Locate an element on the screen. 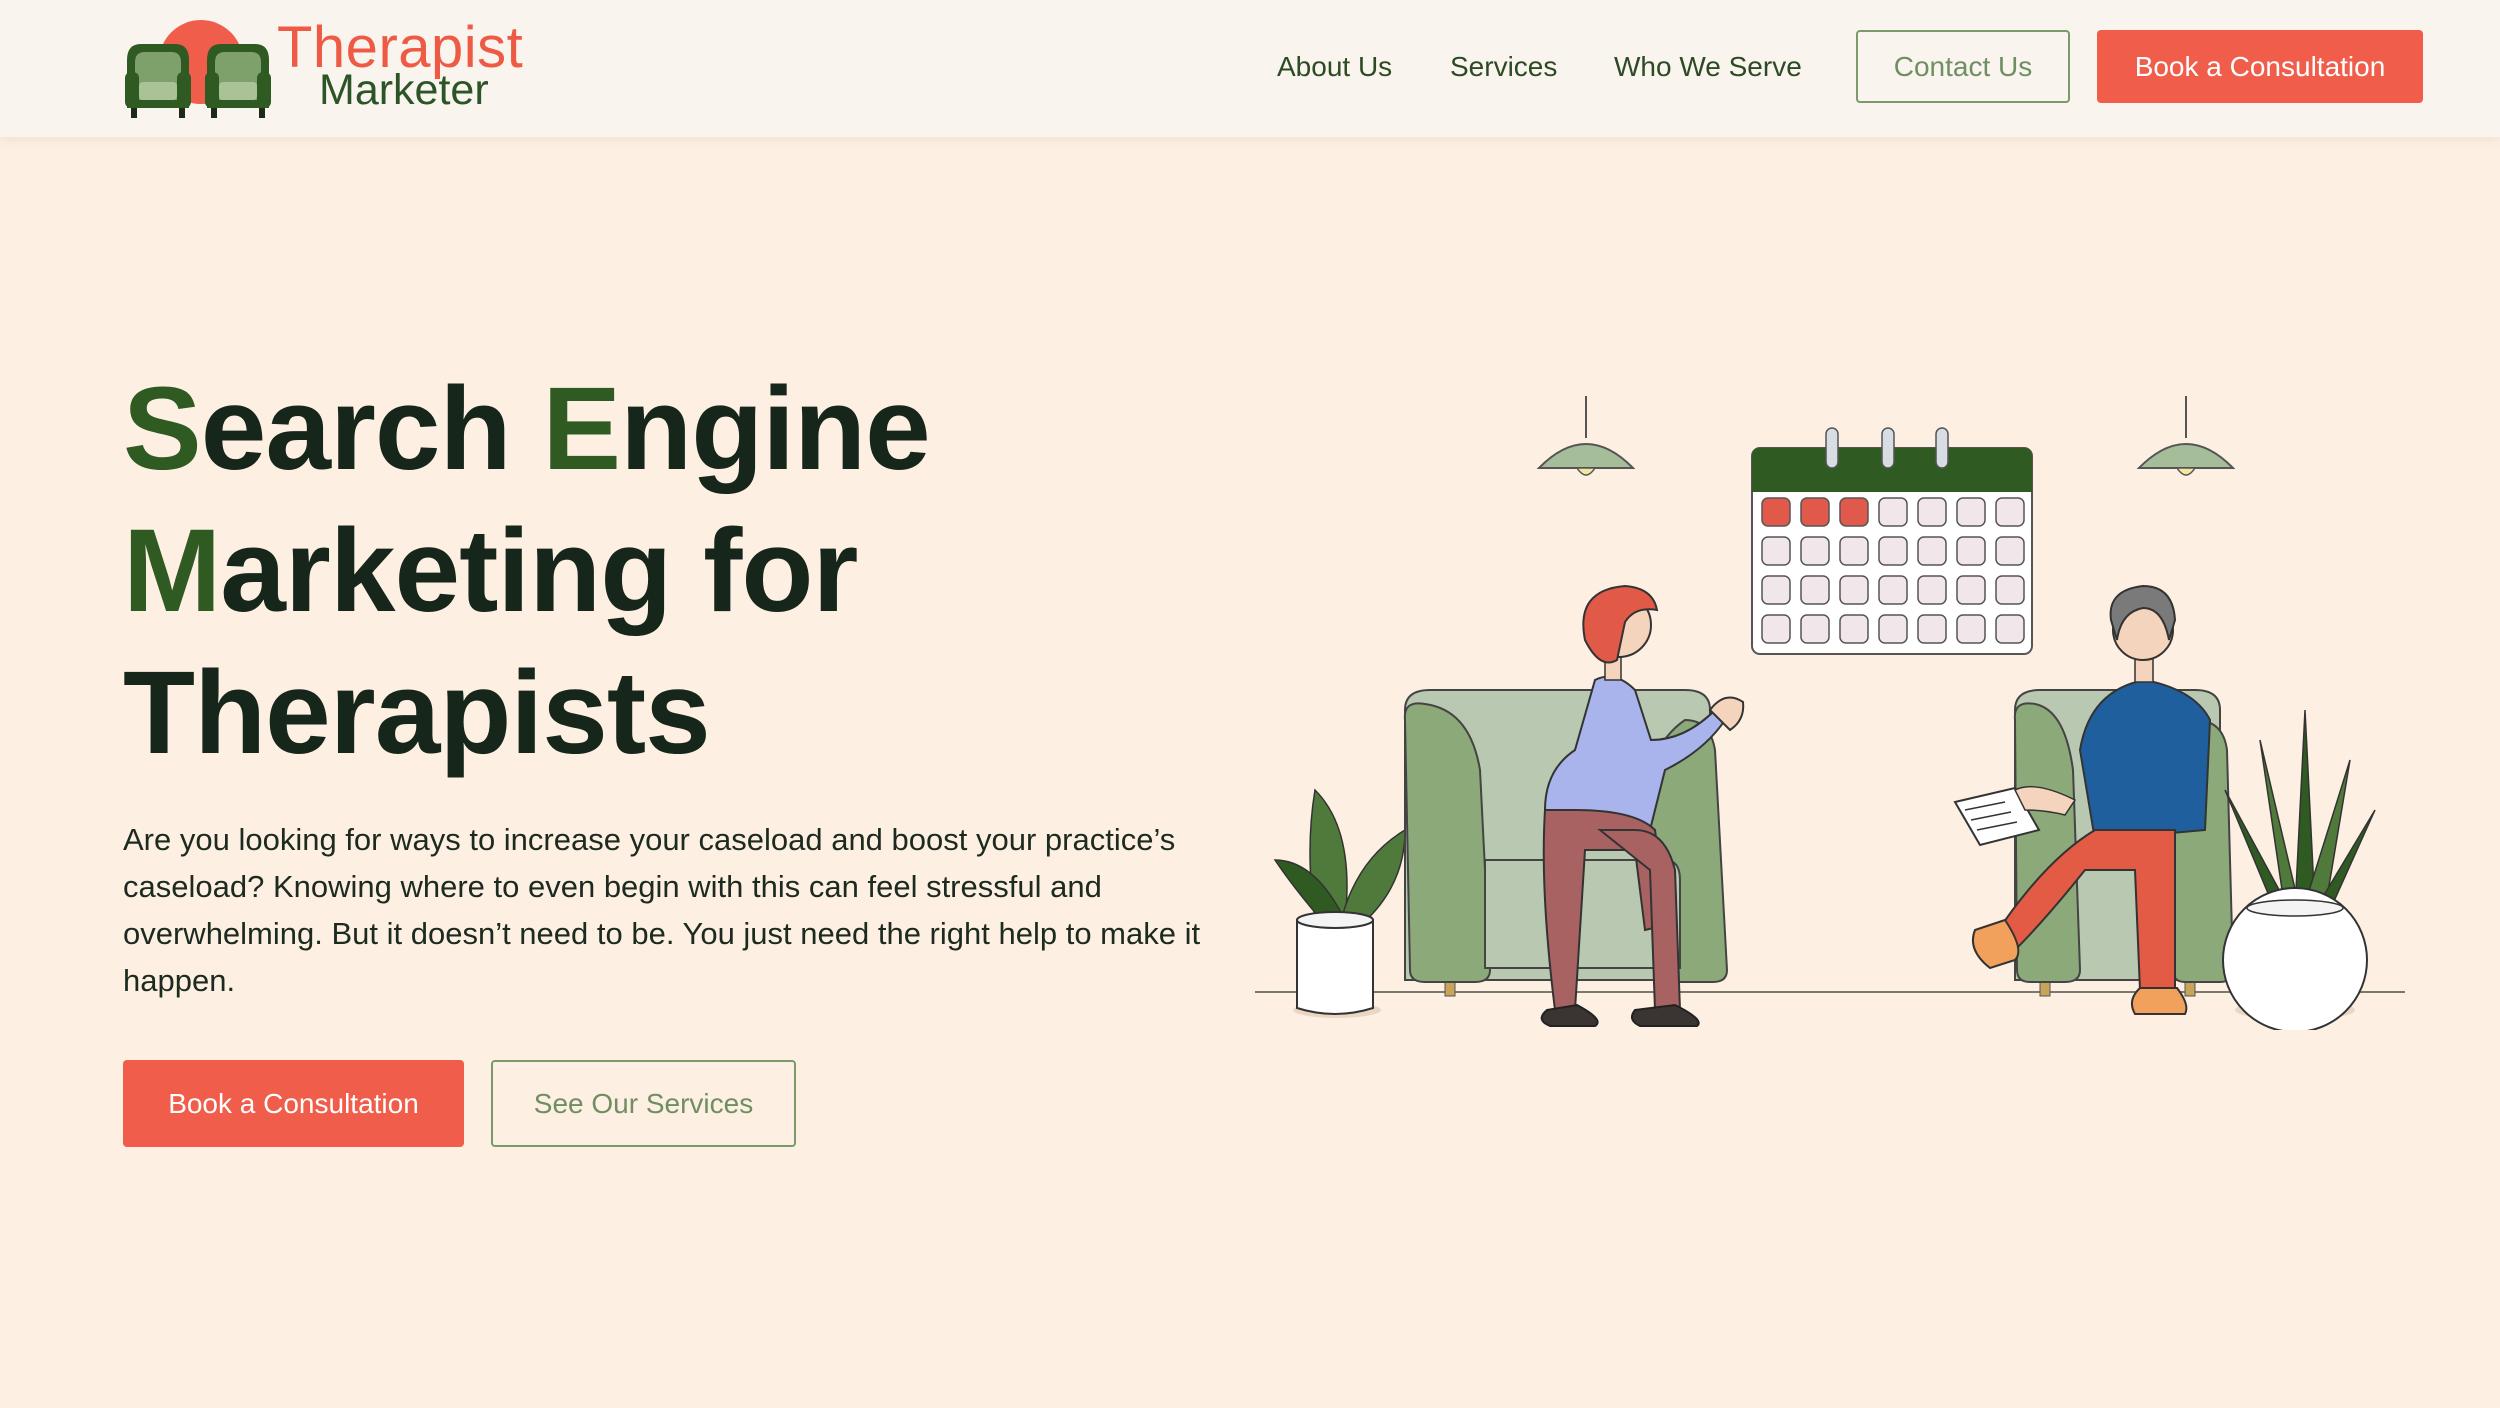 Image resolution: width=2500 pixels, height=1408 pixels. nav-link-services: Services is located at coordinates (1503, 67).